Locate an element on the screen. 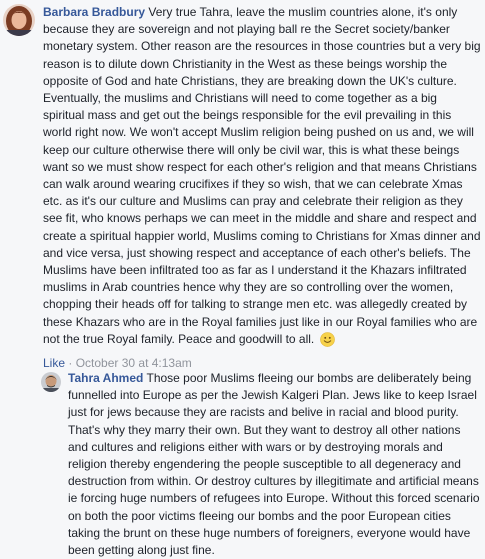 This screenshot has width=485, height=559. like-link: Like is located at coordinates (54, 363).